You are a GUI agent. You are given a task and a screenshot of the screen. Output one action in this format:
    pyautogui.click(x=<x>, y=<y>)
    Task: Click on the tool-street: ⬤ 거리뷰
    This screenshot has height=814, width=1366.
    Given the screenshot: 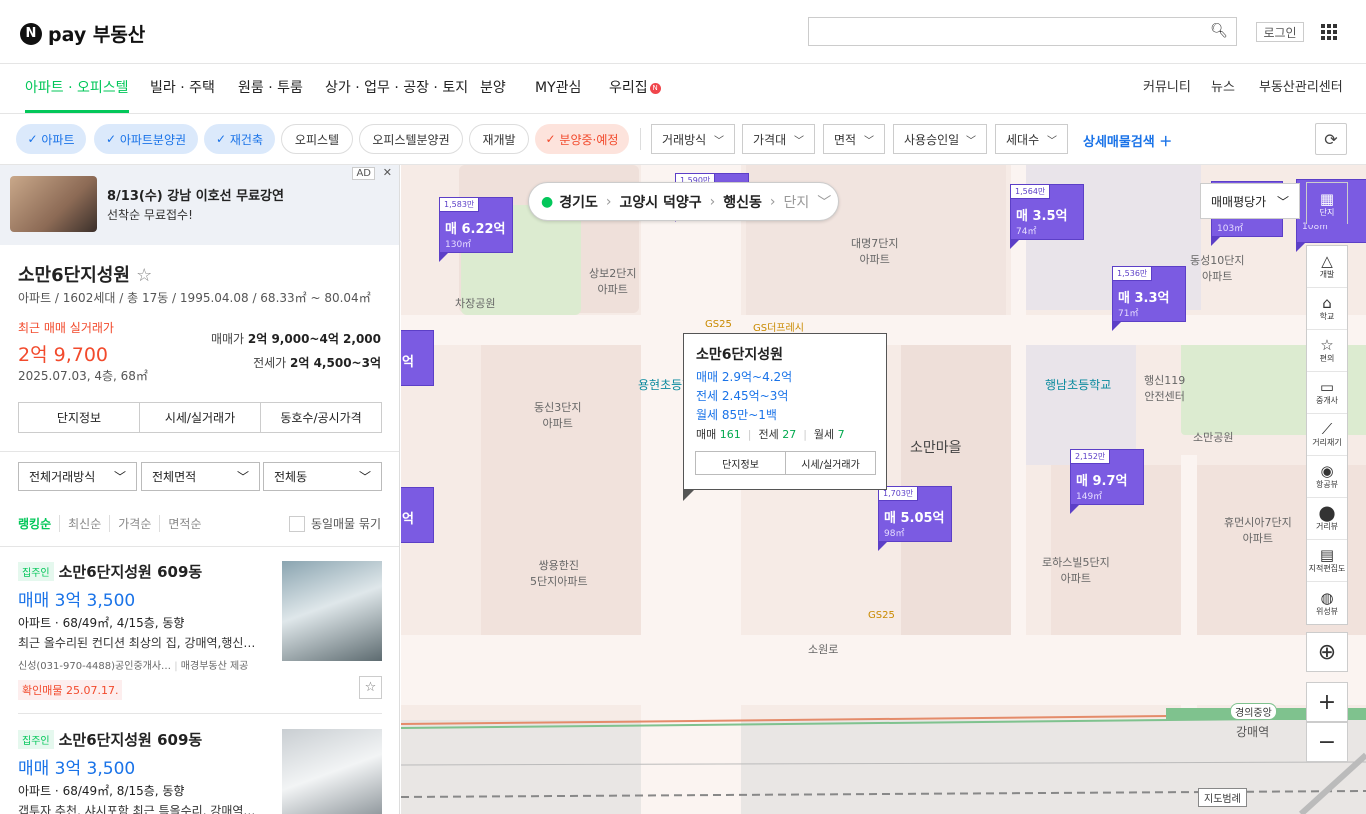 What is the action you would take?
    pyautogui.click(x=1327, y=519)
    